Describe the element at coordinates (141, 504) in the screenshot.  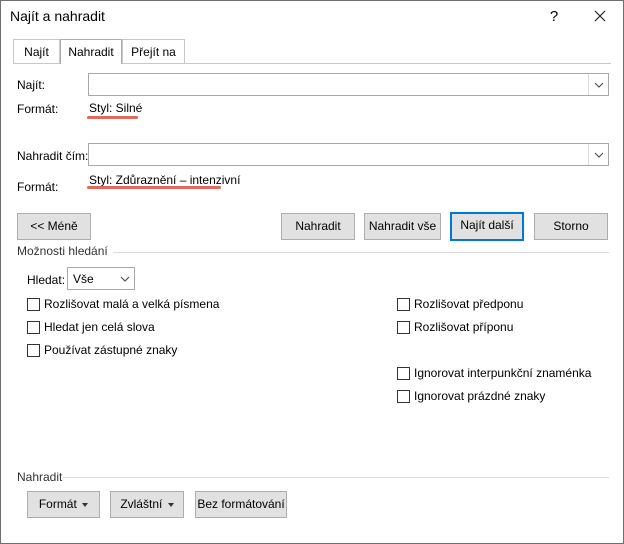
I see `special-button-label: Zvláštní` at that location.